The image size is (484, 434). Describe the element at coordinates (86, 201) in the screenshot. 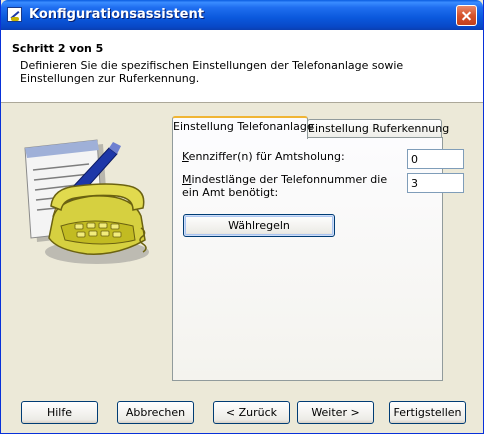

I see `telephone-notepad-pen-icon` at that location.